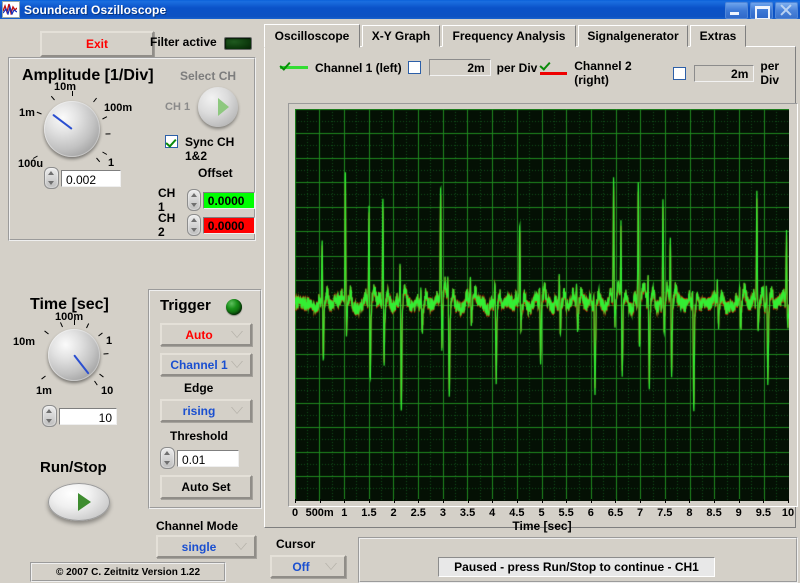 The width and height of the screenshot is (800, 583). What do you see at coordinates (223, 107) in the screenshot?
I see `select-ch-arrow-icon` at bounding box center [223, 107].